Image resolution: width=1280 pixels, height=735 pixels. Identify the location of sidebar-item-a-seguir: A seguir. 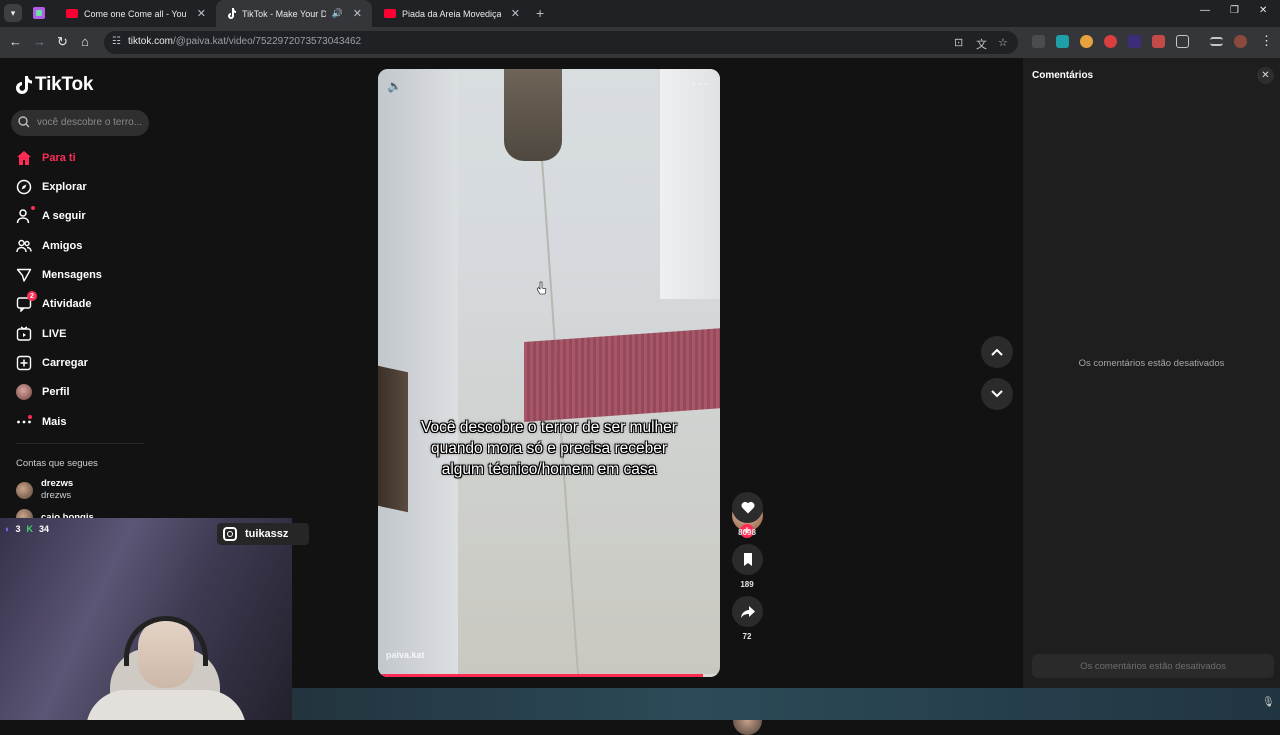
(81, 216).